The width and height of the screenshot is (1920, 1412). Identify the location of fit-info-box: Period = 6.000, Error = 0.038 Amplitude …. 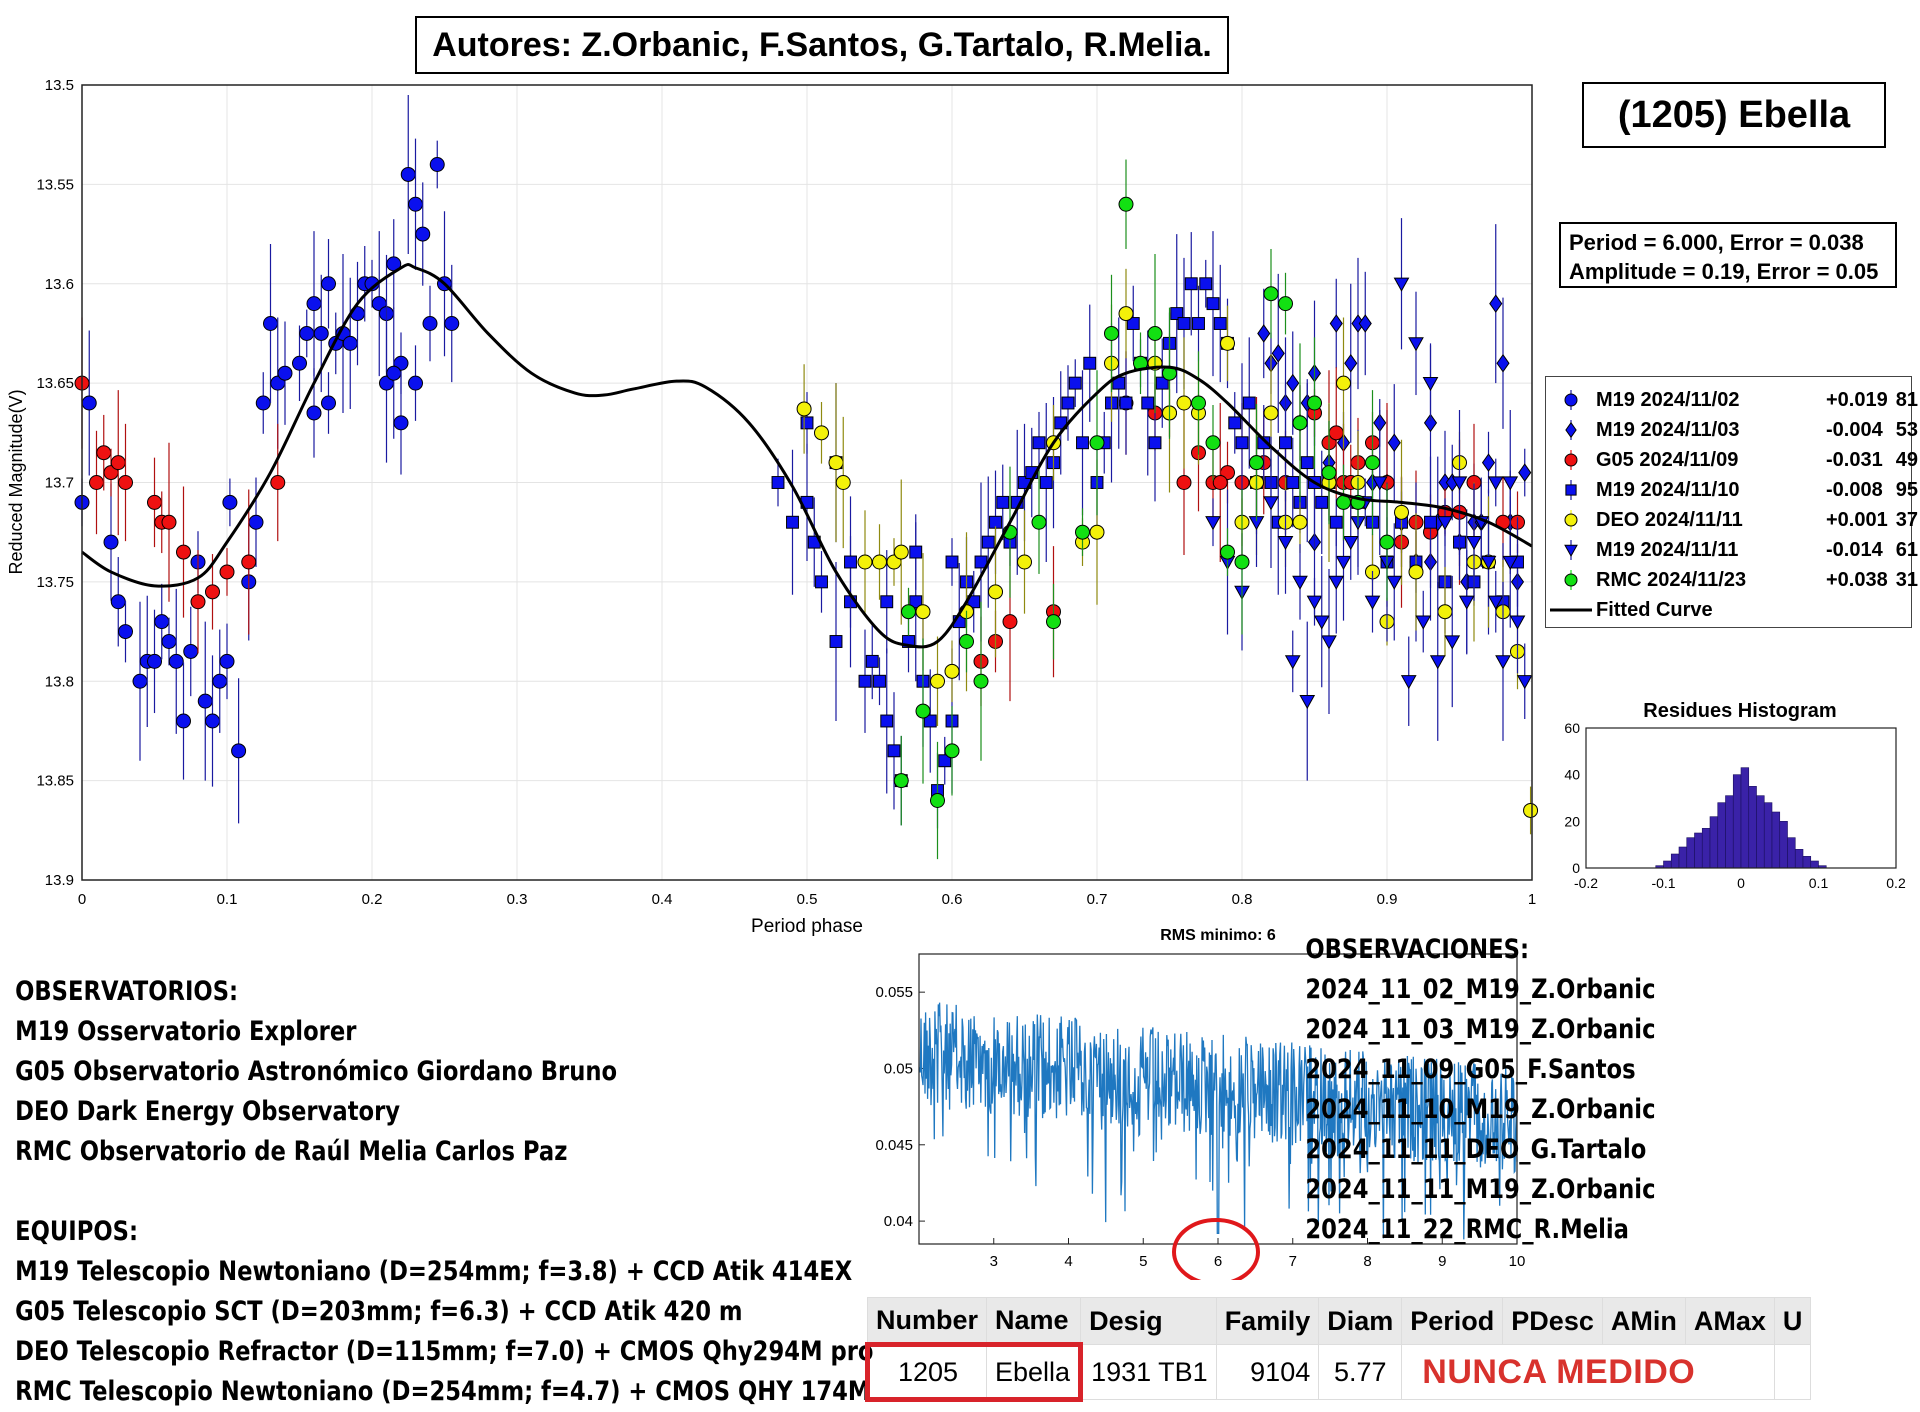
(1728, 255).